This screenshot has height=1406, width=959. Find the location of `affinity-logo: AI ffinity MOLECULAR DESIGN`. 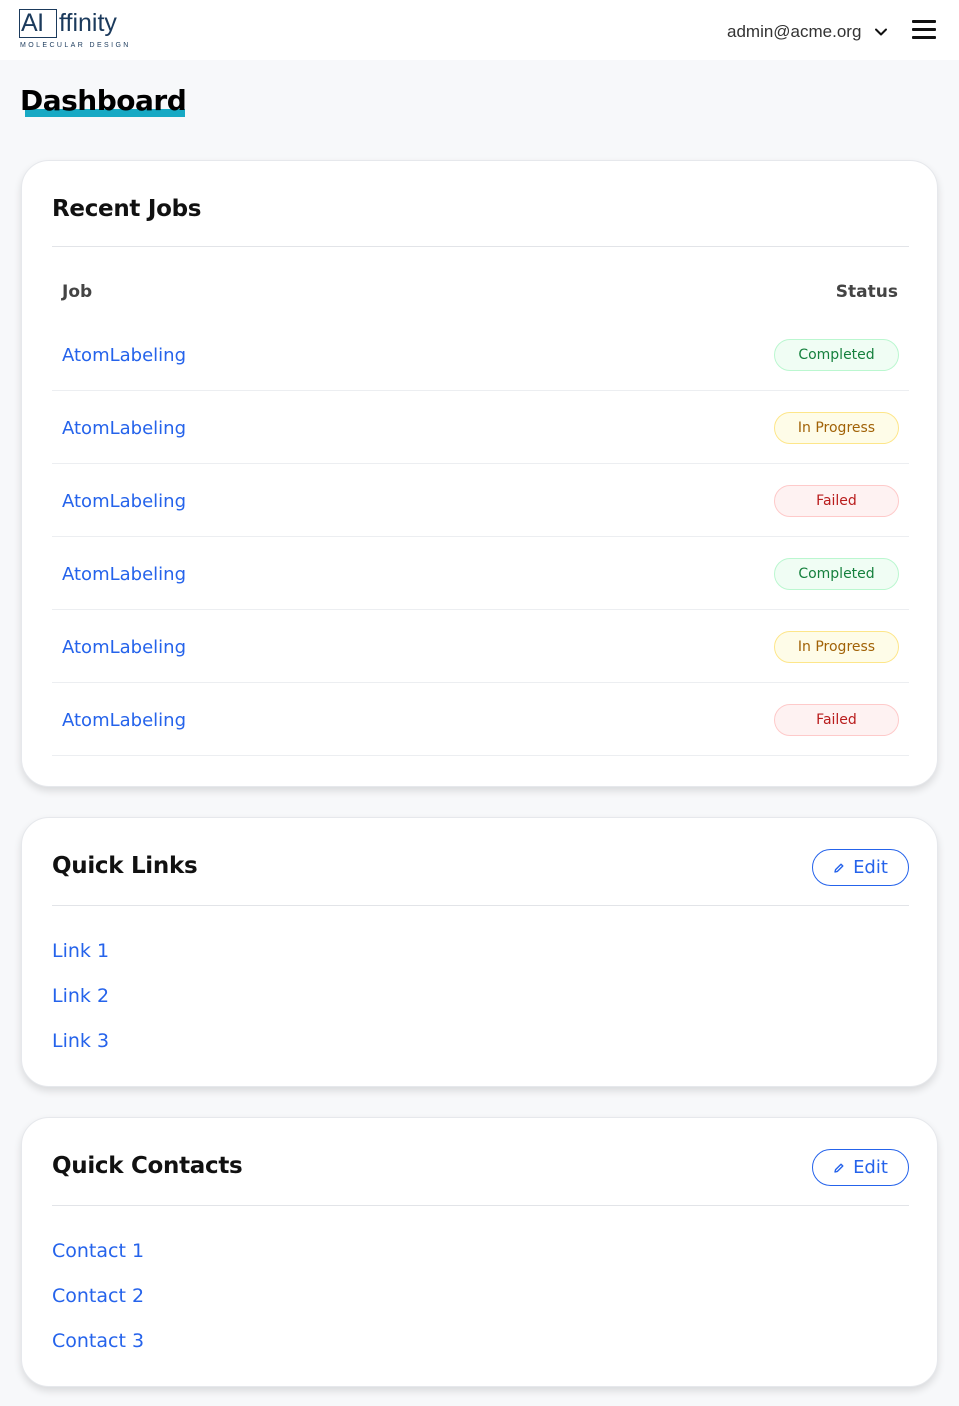

affinity-logo: AI ffinity MOLECULAR DESIGN is located at coordinates (79, 31).